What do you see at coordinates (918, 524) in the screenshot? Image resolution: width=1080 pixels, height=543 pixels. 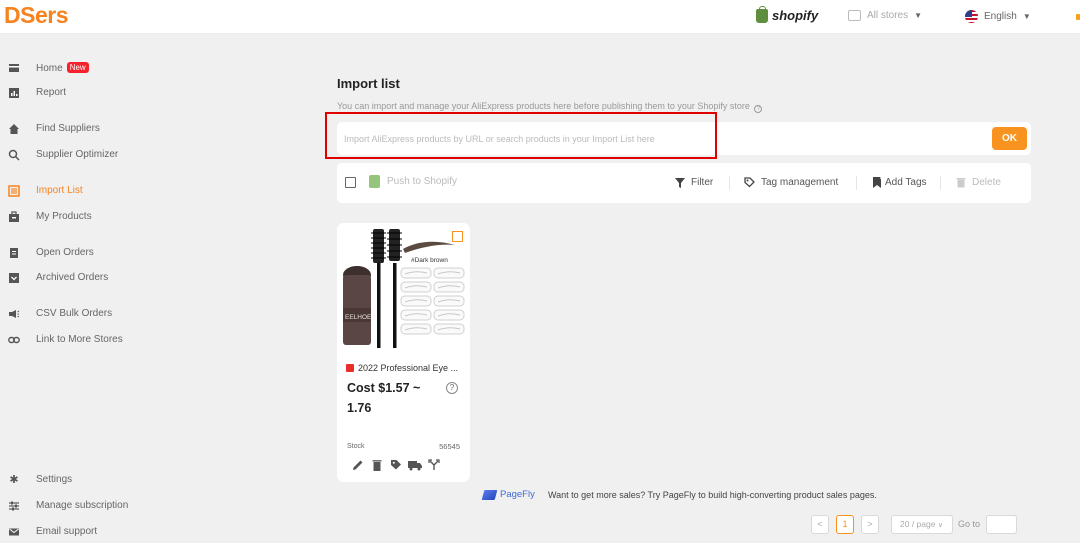 I see `page-size-label: 20 / page` at bounding box center [918, 524].